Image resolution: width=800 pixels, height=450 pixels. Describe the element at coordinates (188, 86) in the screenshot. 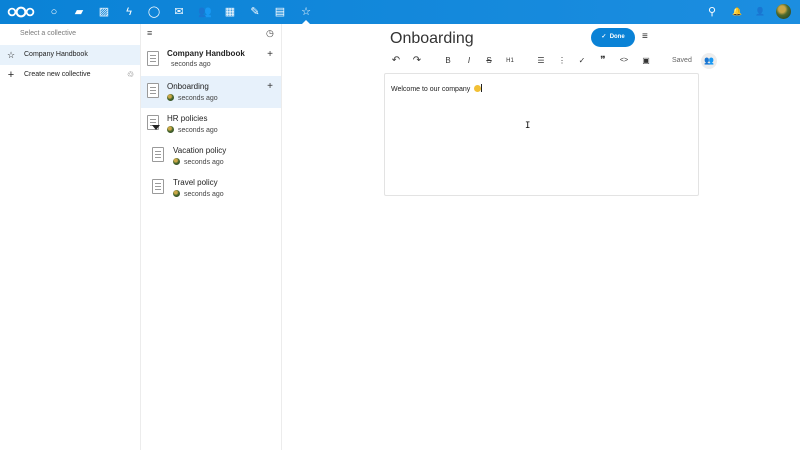

I see `page-title-label: Onboarding` at that location.